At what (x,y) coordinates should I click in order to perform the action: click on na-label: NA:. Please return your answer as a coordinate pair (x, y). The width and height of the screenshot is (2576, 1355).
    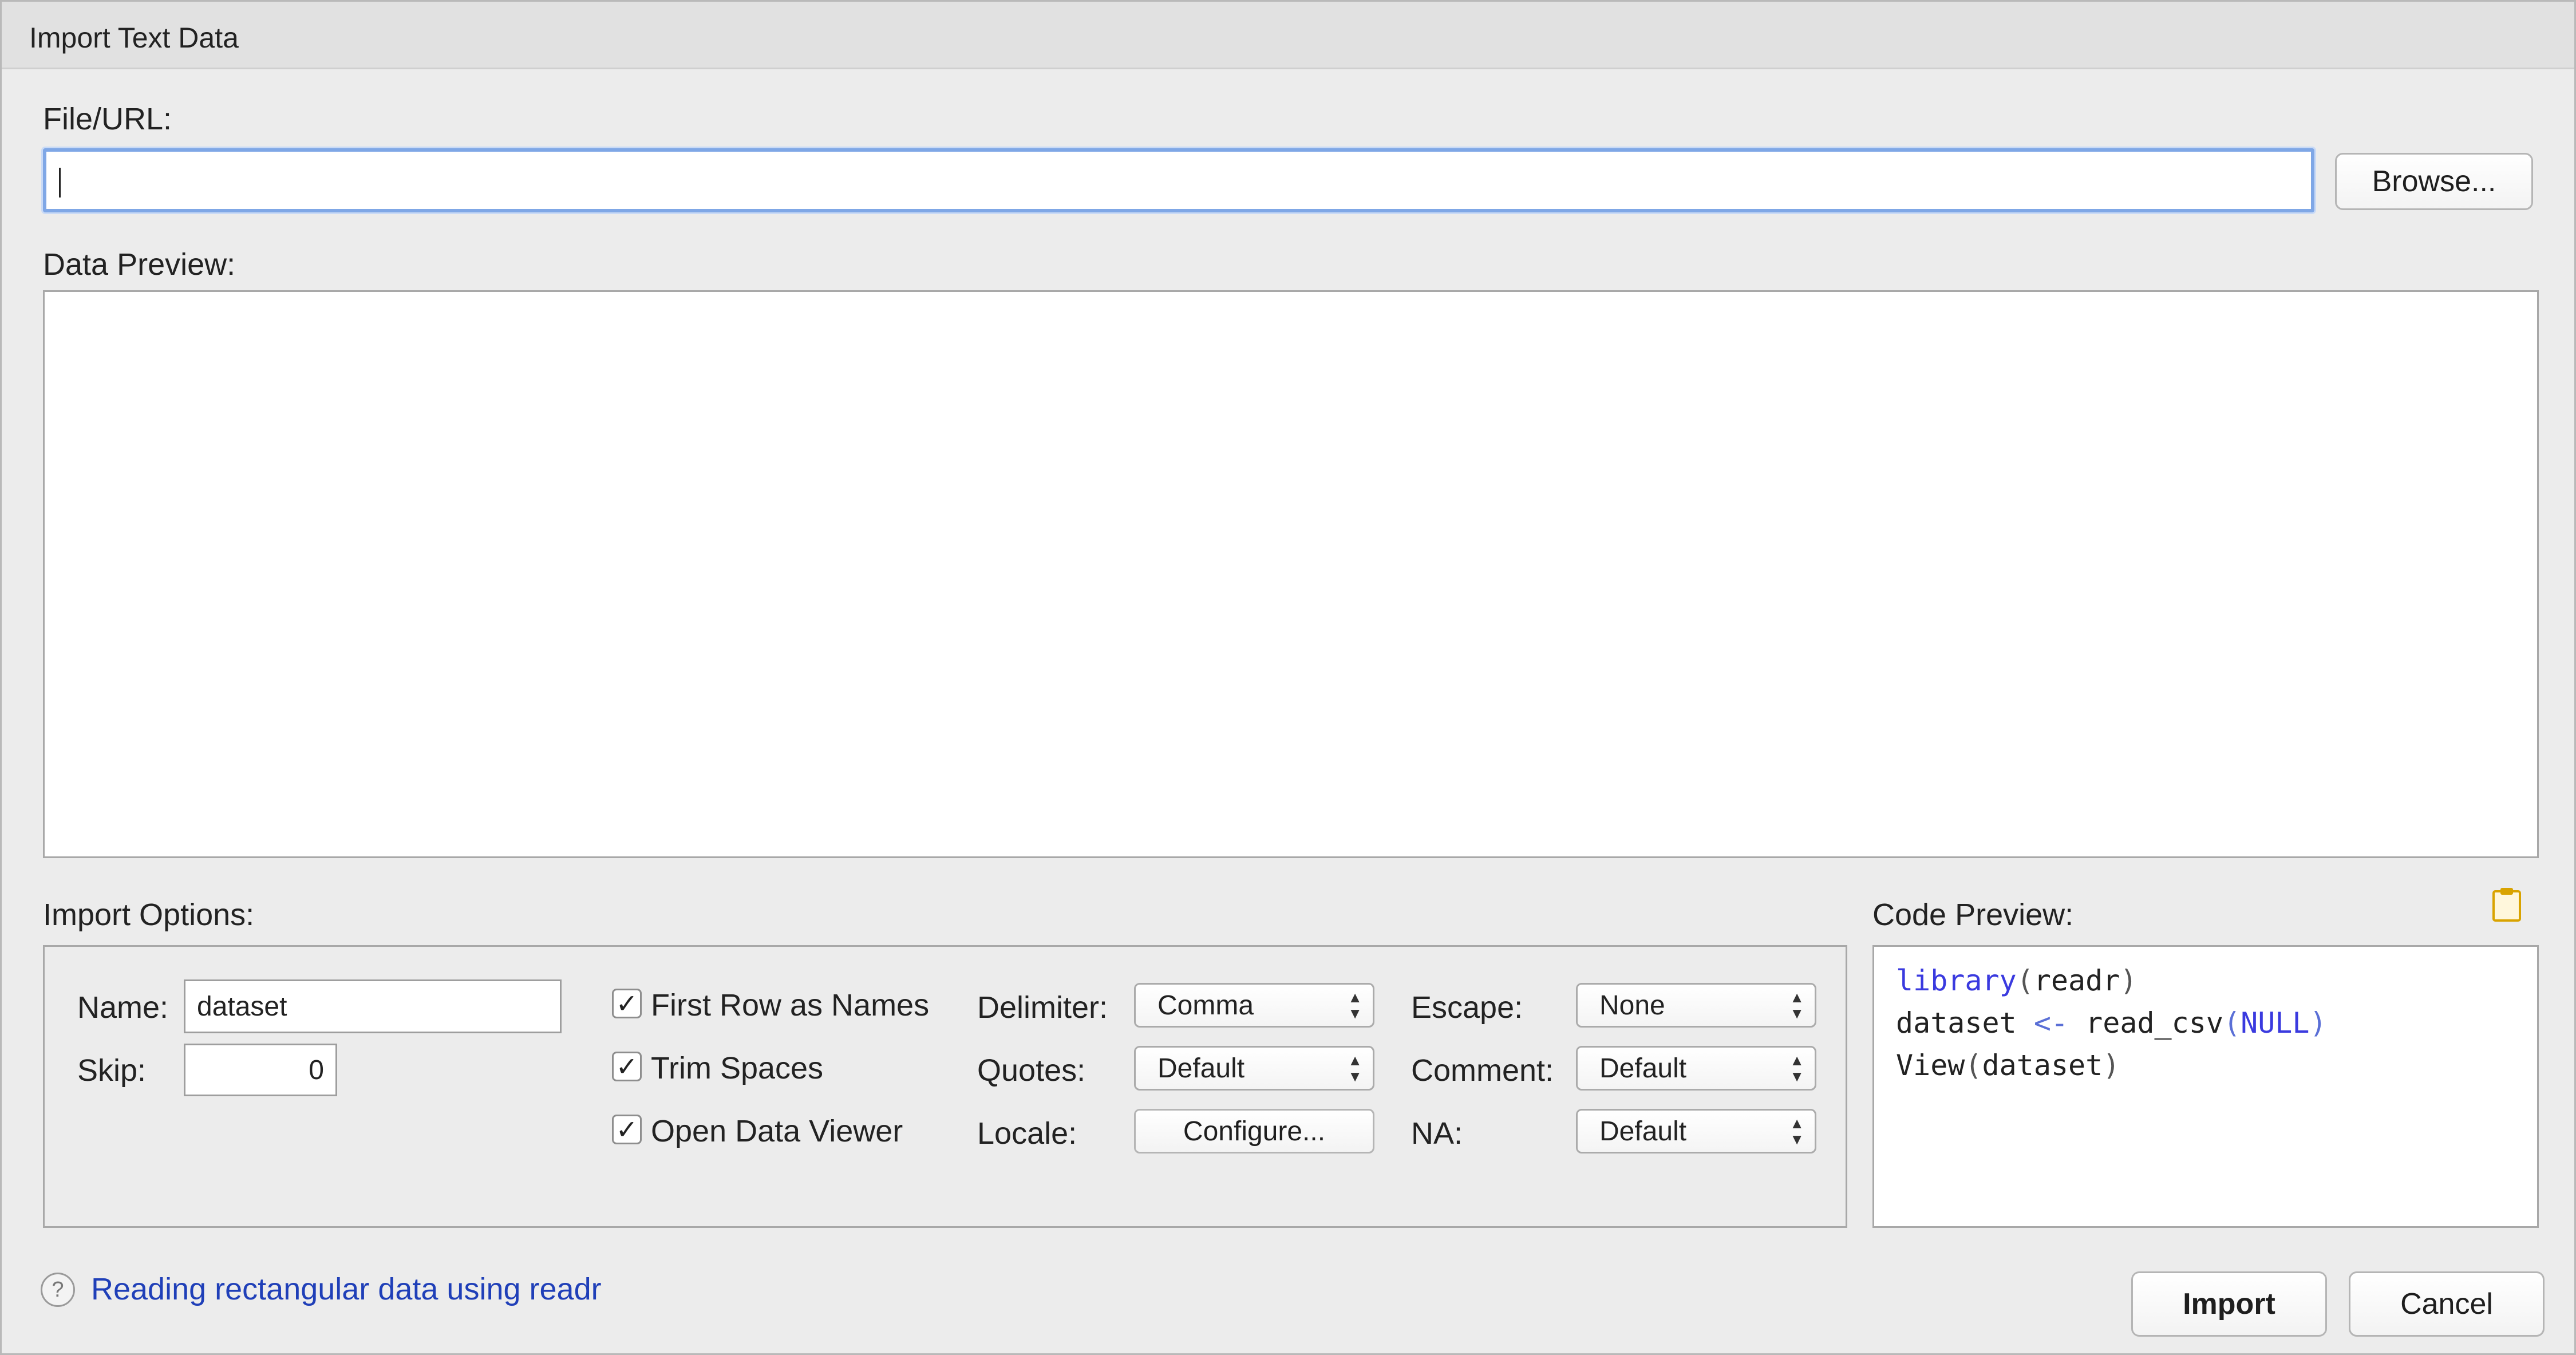
    Looking at the image, I should click on (1437, 1134).